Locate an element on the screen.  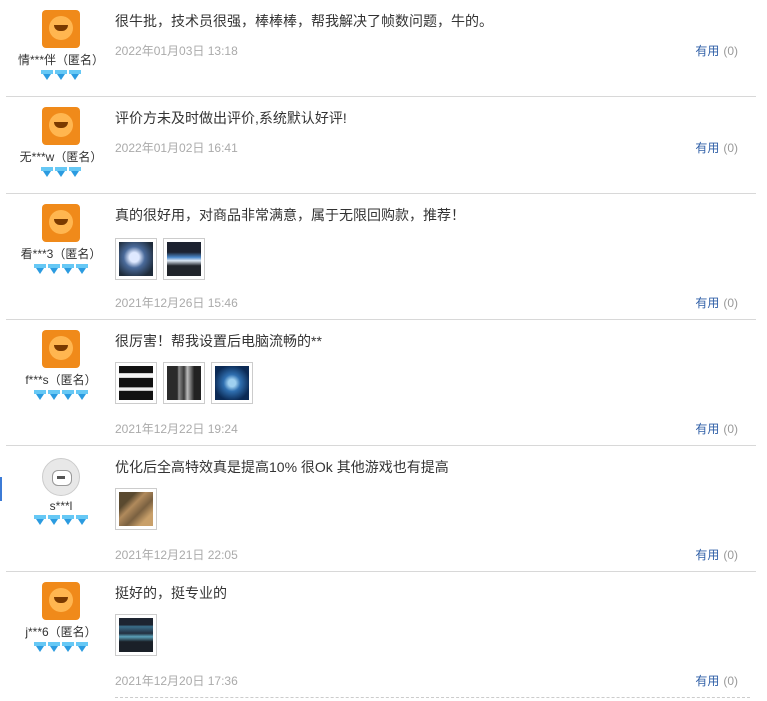
user-name: 无***w（匿名） is located at coordinates (61, 157).